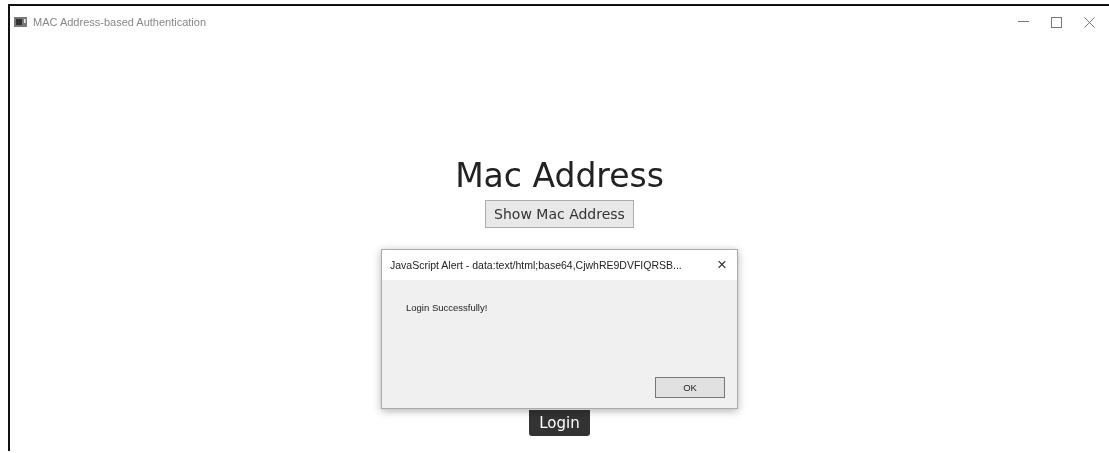 This screenshot has width=1109, height=453. I want to click on maximize-icon, so click(1056, 22).